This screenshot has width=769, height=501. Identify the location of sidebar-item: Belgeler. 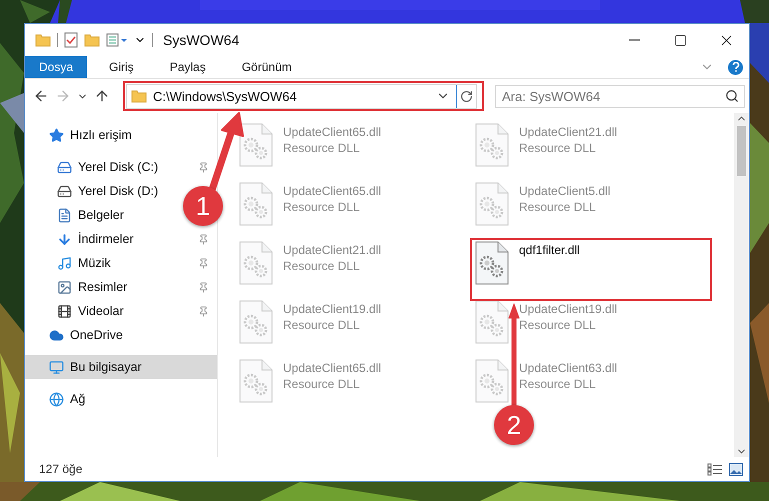
(78, 215).